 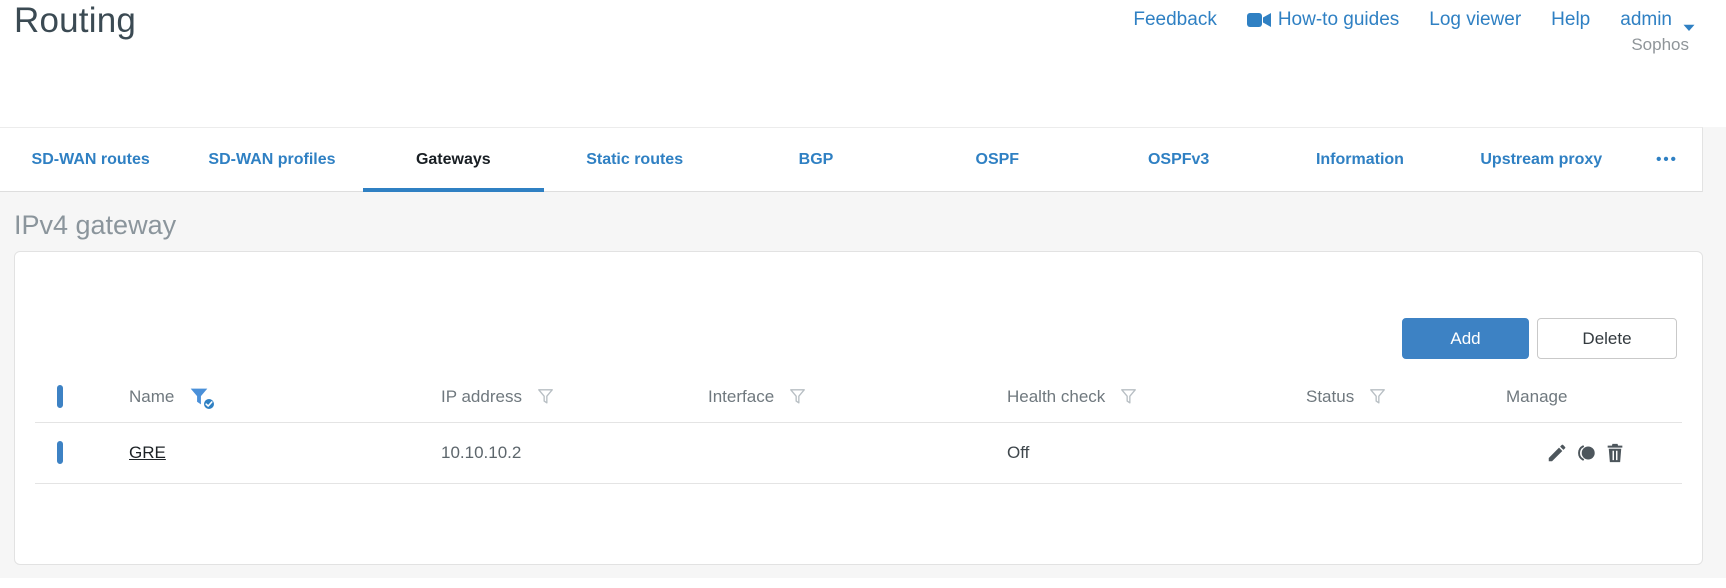 What do you see at coordinates (1322, 20) in the screenshot?
I see `howto-guides-link: How-to guides` at bounding box center [1322, 20].